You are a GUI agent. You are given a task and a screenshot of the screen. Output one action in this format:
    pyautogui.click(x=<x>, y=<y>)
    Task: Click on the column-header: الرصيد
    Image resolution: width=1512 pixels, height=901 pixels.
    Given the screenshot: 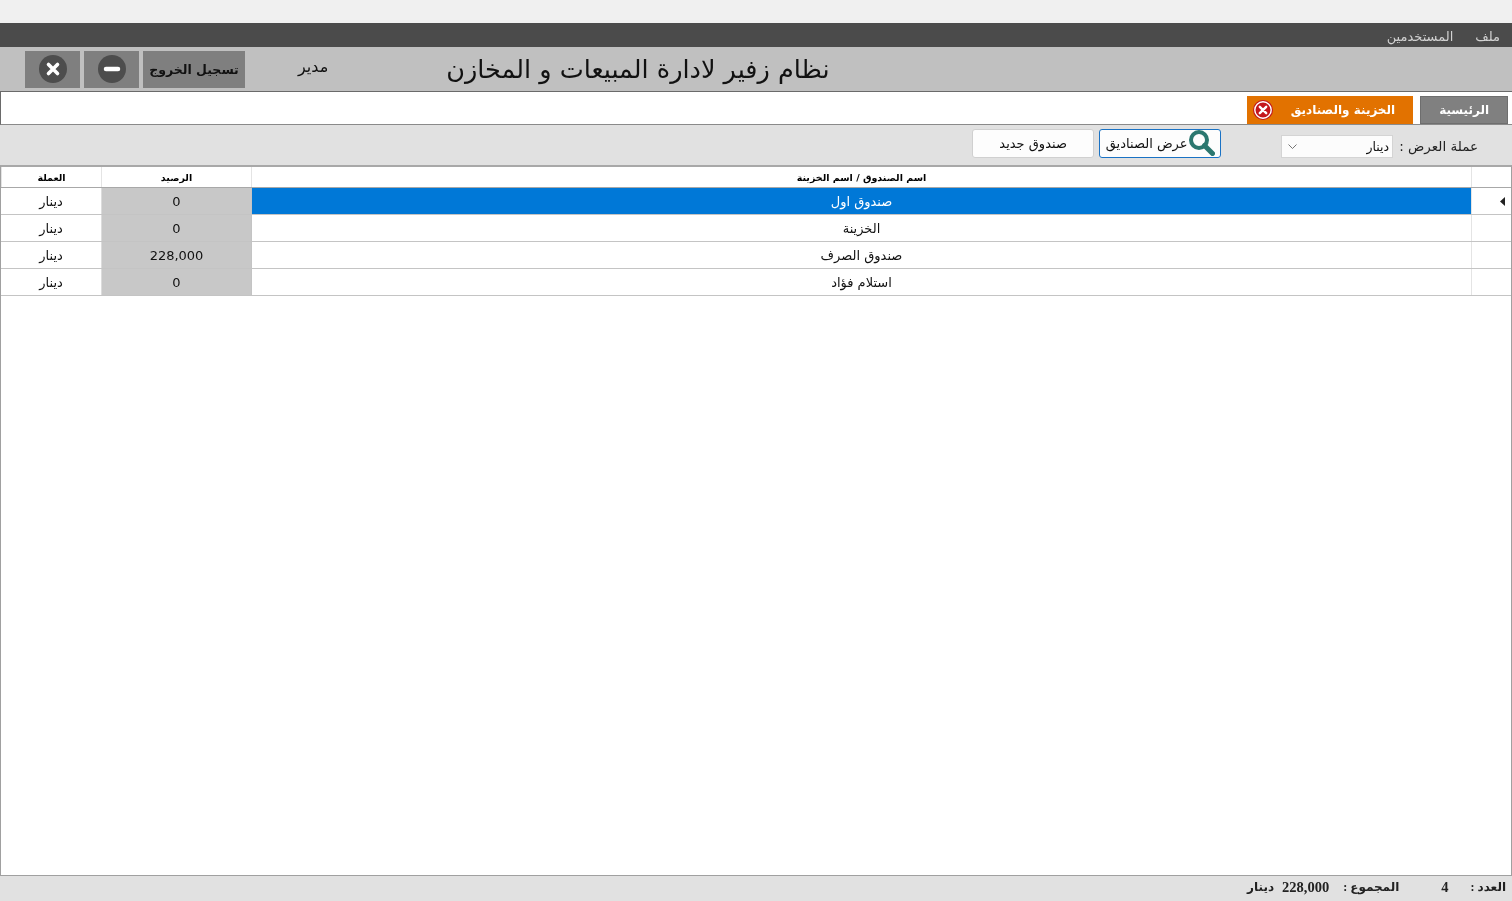 What is the action you would take?
    pyautogui.click(x=176, y=177)
    